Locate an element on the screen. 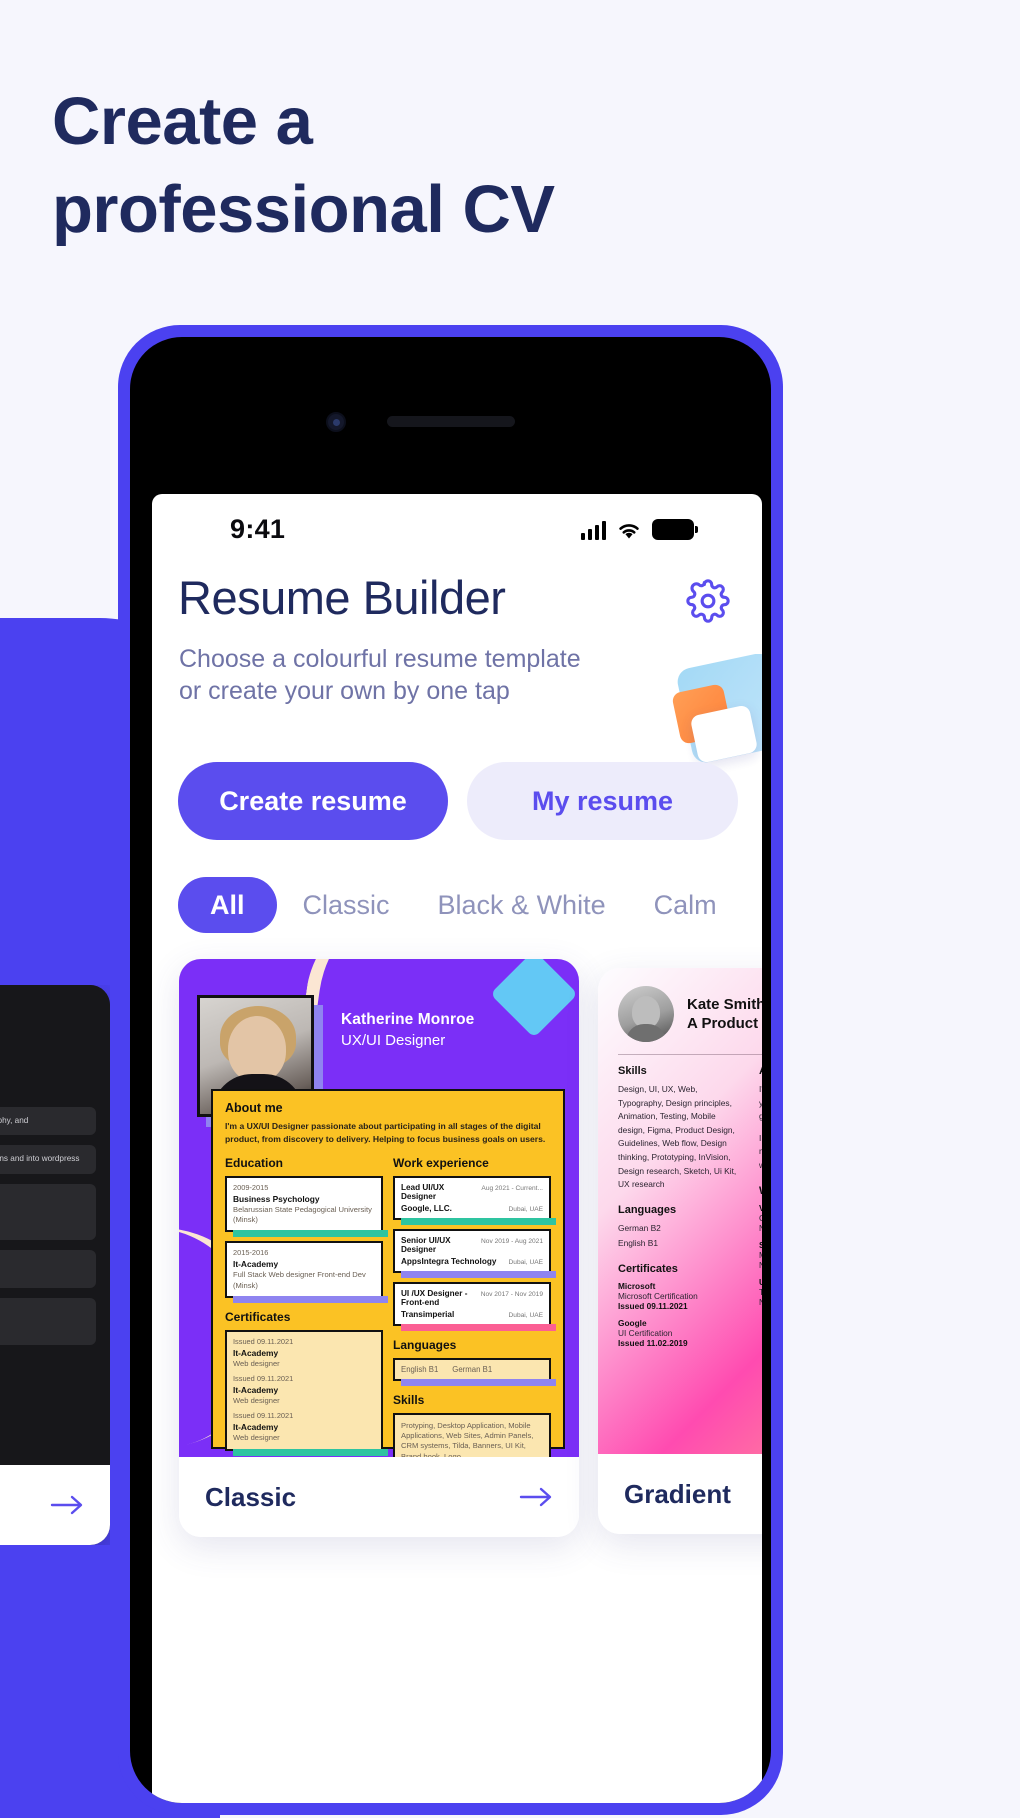 This screenshot has width=1020, height=1818. tab-calm: Calm is located at coordinates (685, 905).